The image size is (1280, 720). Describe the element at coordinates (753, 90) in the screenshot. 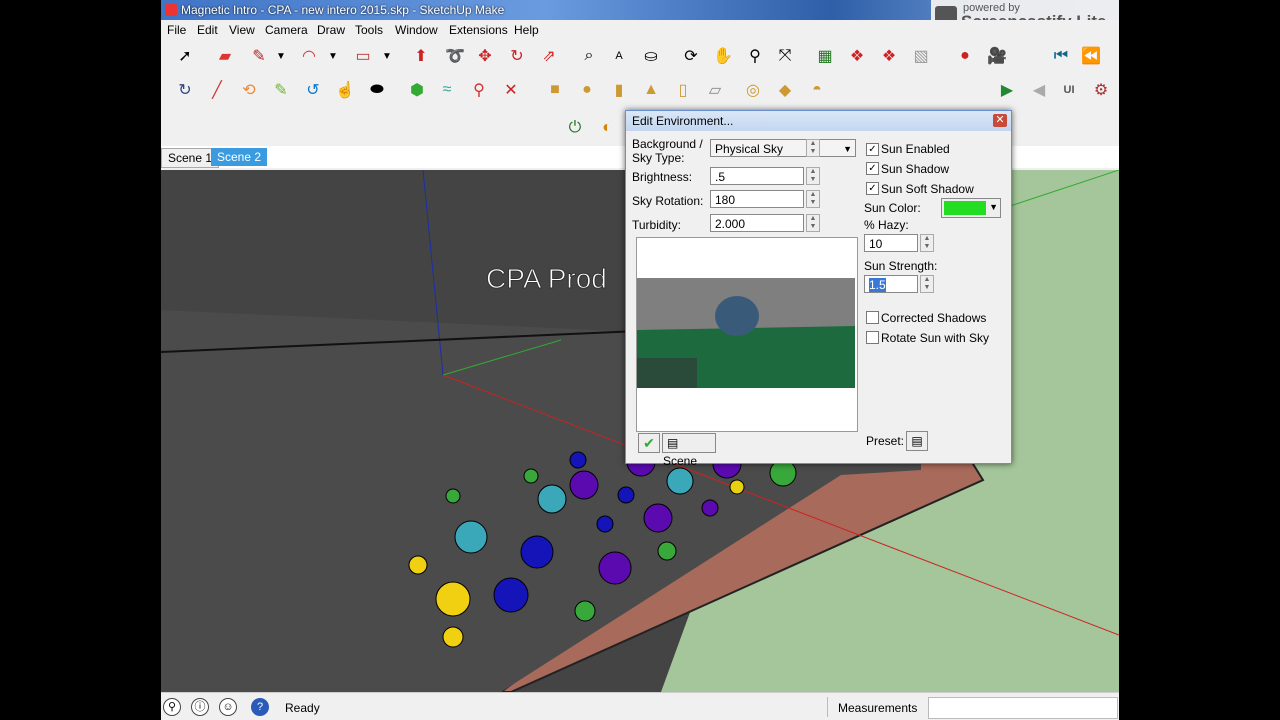

I see `torus-icon: ◎` at that location.